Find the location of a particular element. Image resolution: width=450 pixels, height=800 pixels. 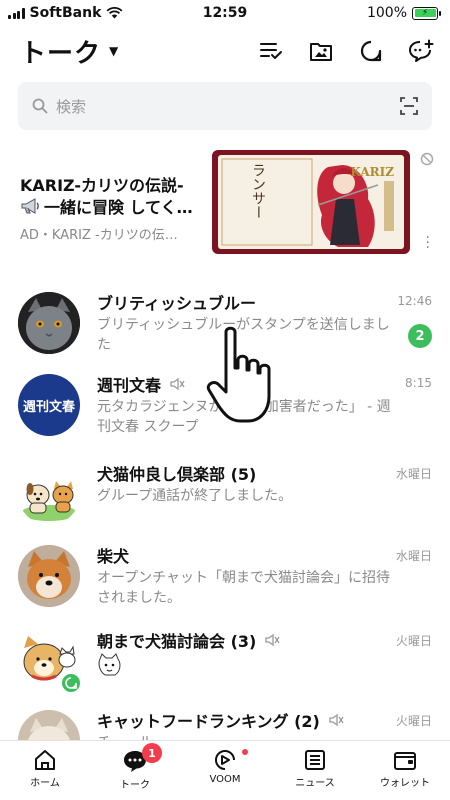

battery-icon: ⚡ is located at coordinates (426, 13).